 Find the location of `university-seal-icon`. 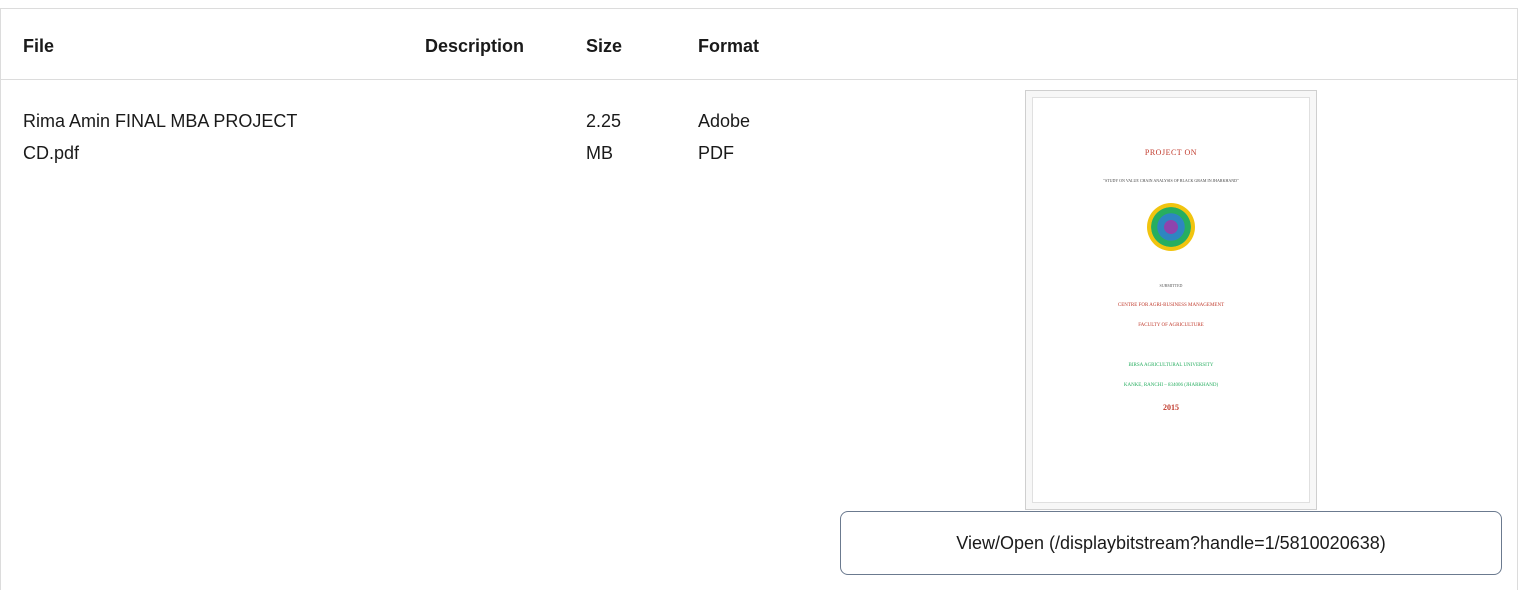

university-seal-icon is located at coordinates (1171, 227).